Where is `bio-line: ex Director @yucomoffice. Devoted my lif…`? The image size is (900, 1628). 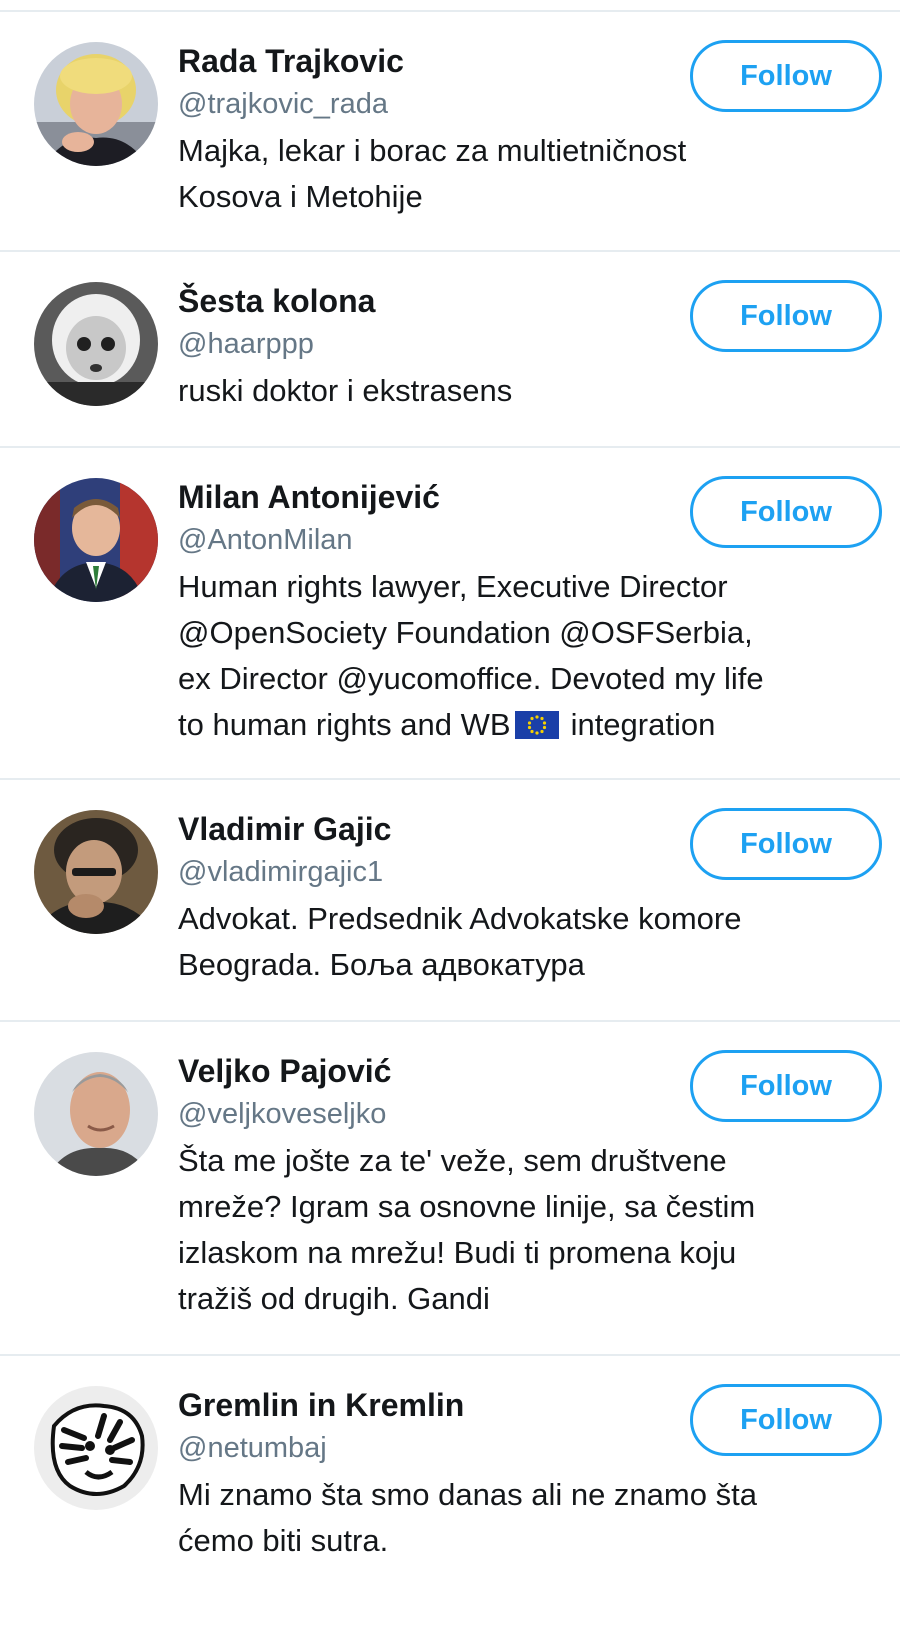 bio-line: ex Director @yucomoffice. Devoted my lif… is located at coordinates (471, 678).